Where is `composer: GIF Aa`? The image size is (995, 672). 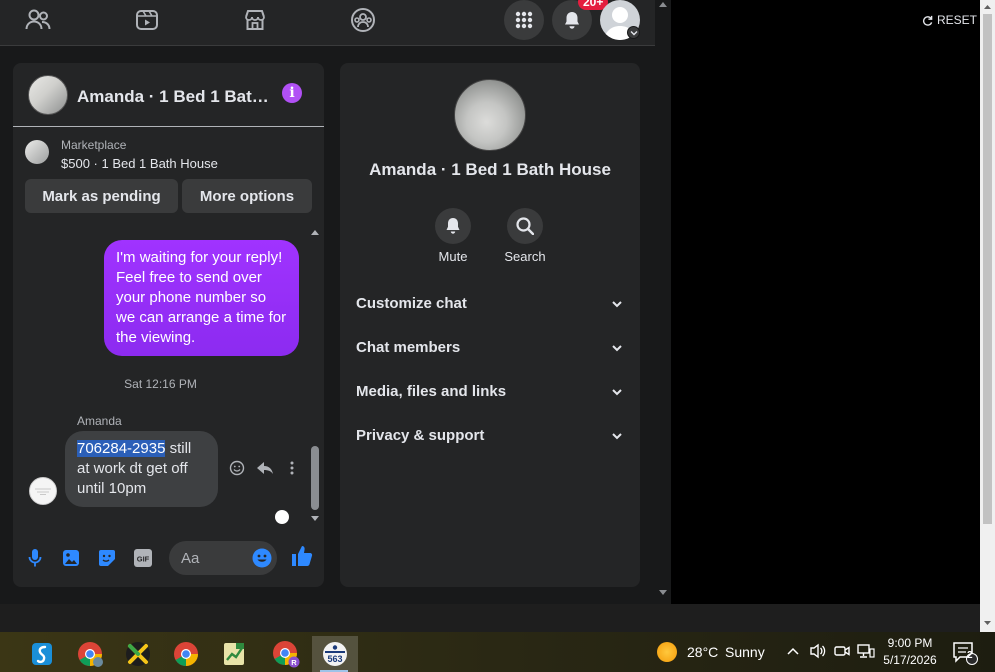 composer: GIF Aa is located at coordinates (168, 559).